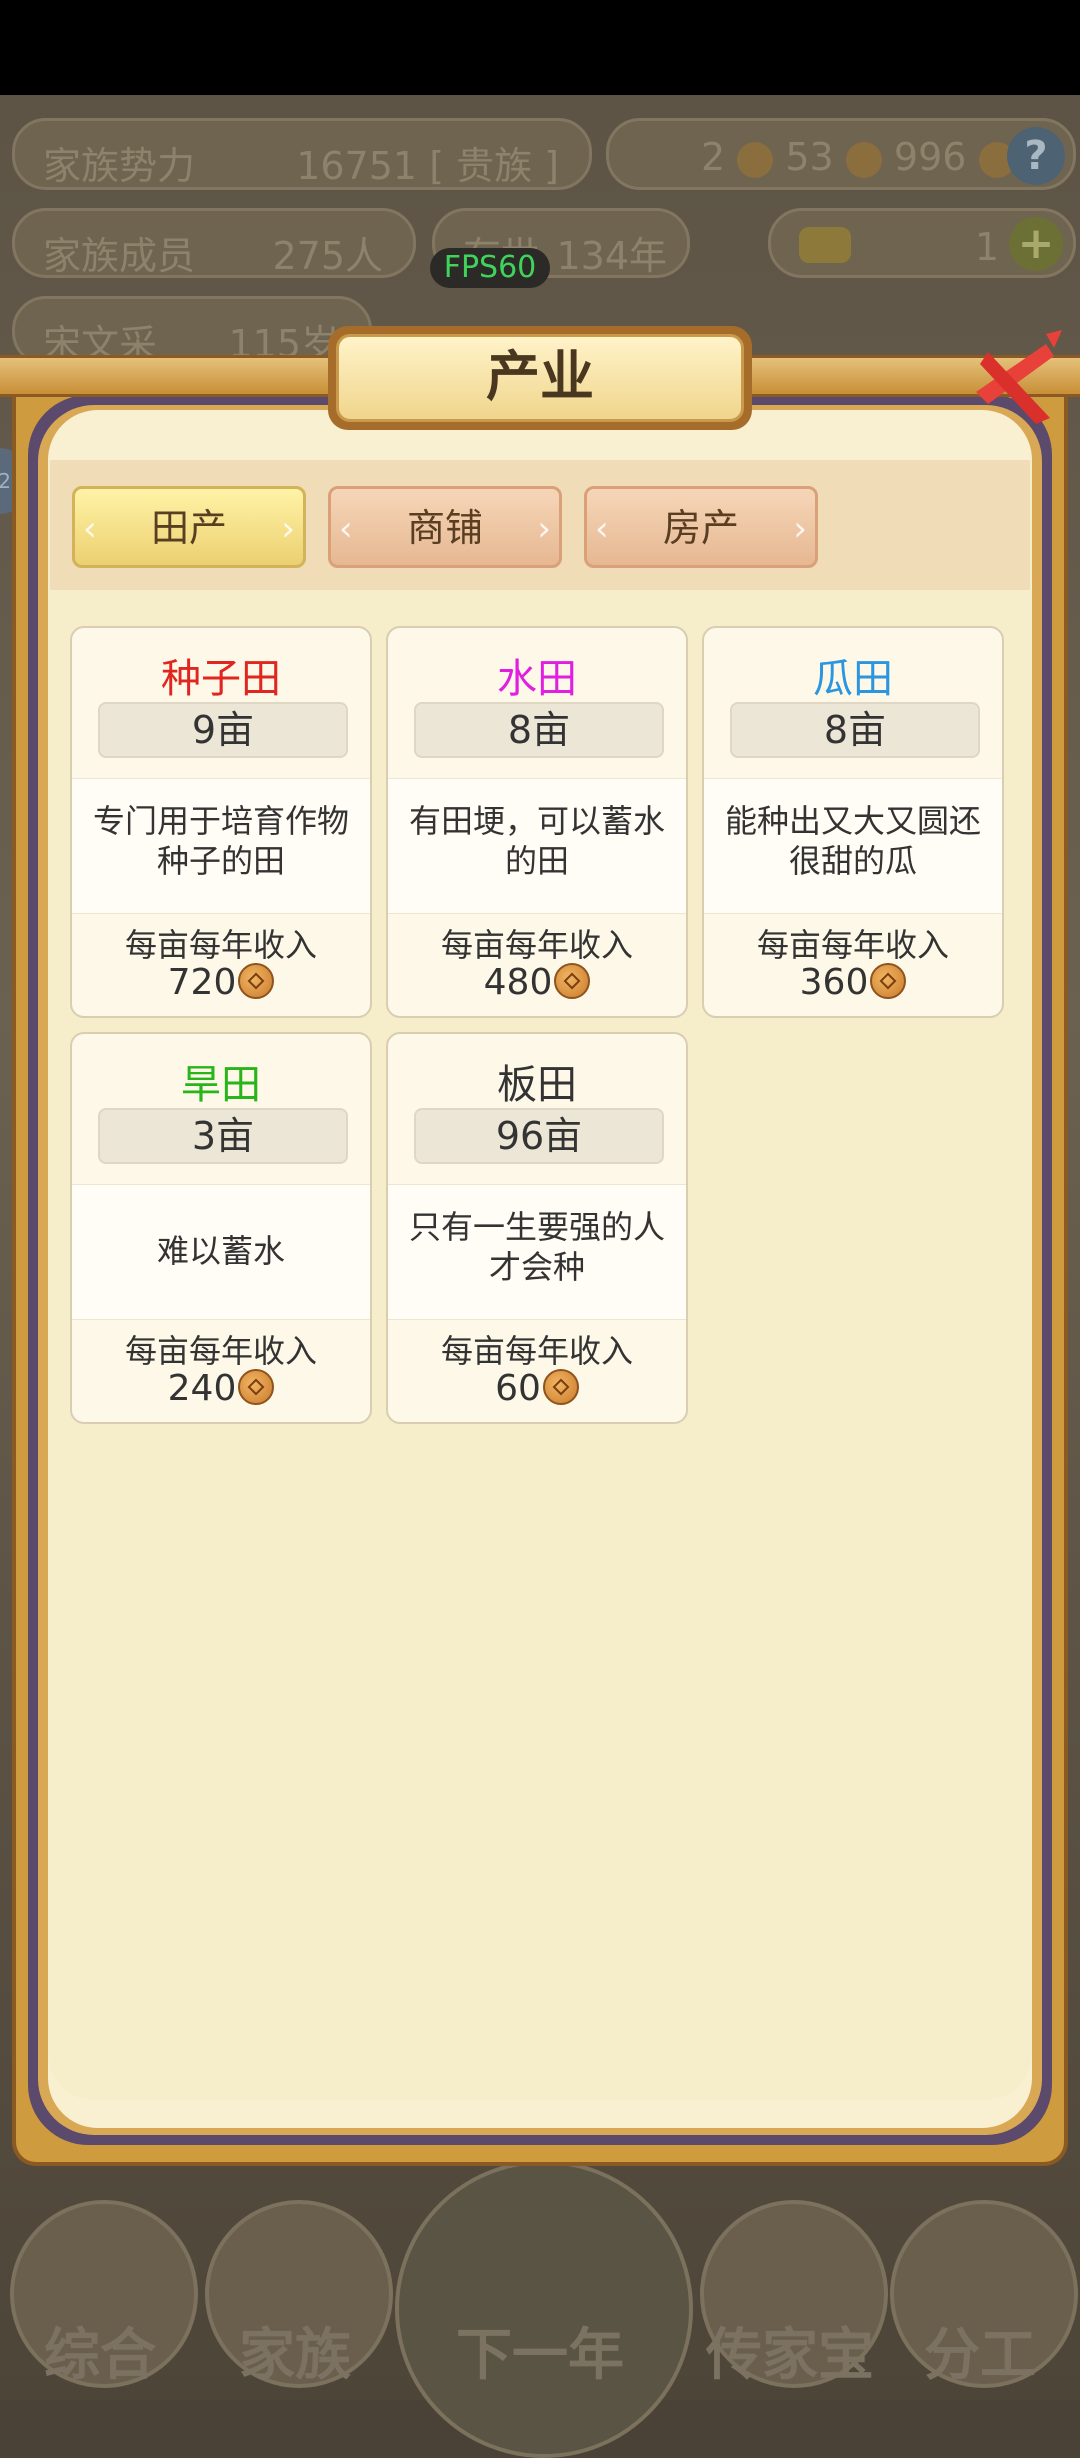 The height and width of the screenshot is (2458, 1080). What do you see at coordinates (852, 841) in the screenshot?
I see `field-description: 能种出又大又圆还很甜的瓜` at bounding box center [852, 841].